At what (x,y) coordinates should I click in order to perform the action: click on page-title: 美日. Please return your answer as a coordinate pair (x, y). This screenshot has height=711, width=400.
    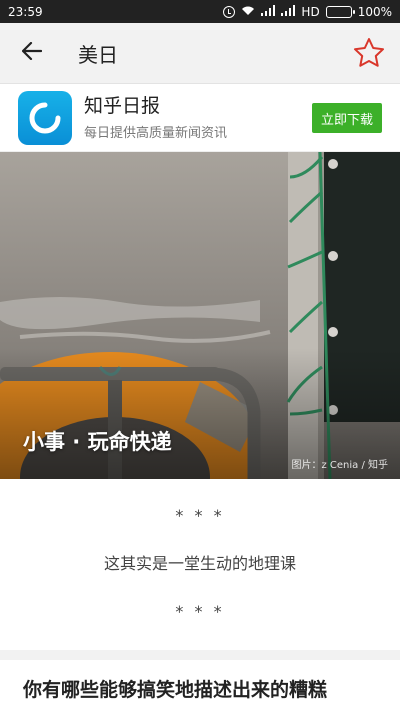
    Looking at the image, I should click on (98, 54).